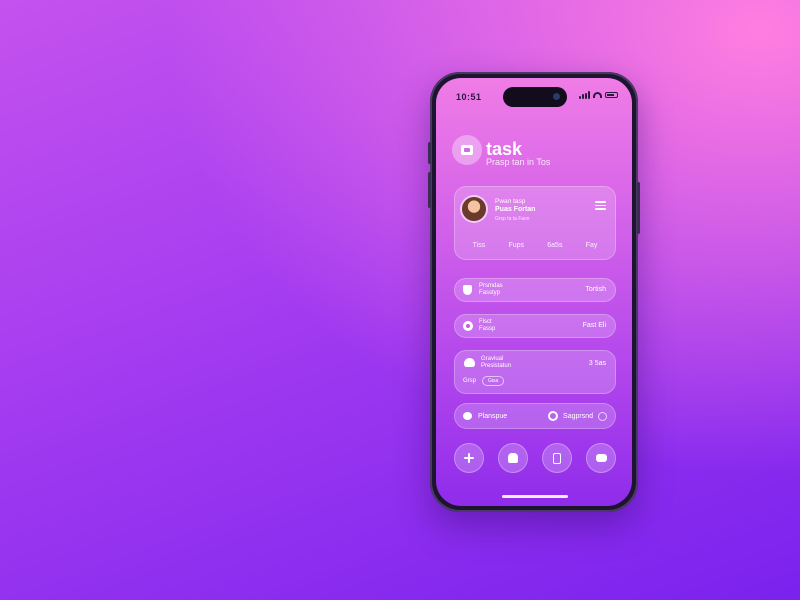 Image resolution: width=800 pixels, height=600 pixels. What do you see at coordinates (577, 416) in the screenshot?
I see `toggle-right-option: Sagprsnd` at bounding box center [577, 416].